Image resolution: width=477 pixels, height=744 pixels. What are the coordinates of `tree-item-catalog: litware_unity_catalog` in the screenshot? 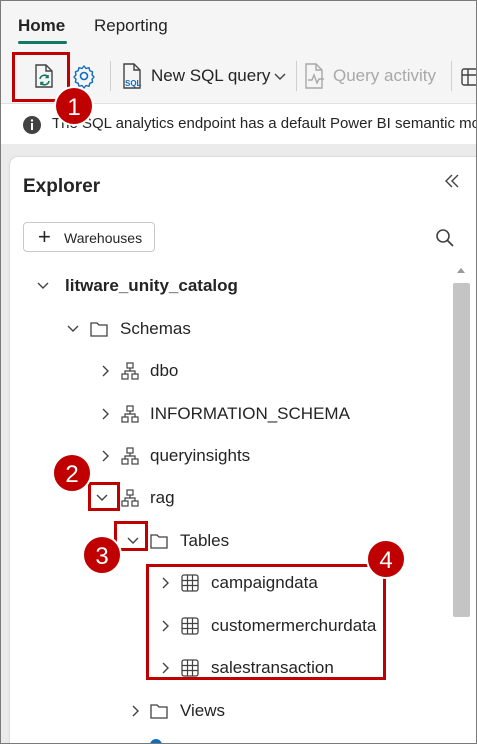 It's located at (235, 286).